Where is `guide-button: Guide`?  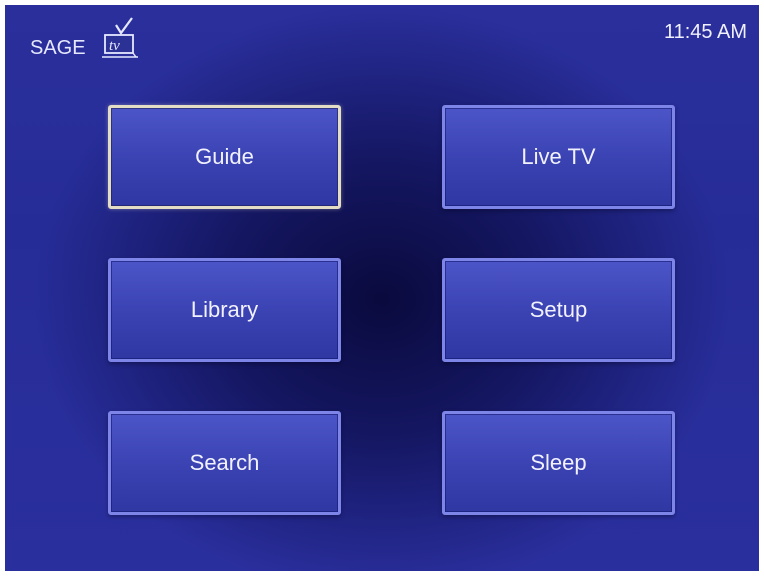 guide-button: Guide is located at coordinates (224, 157).